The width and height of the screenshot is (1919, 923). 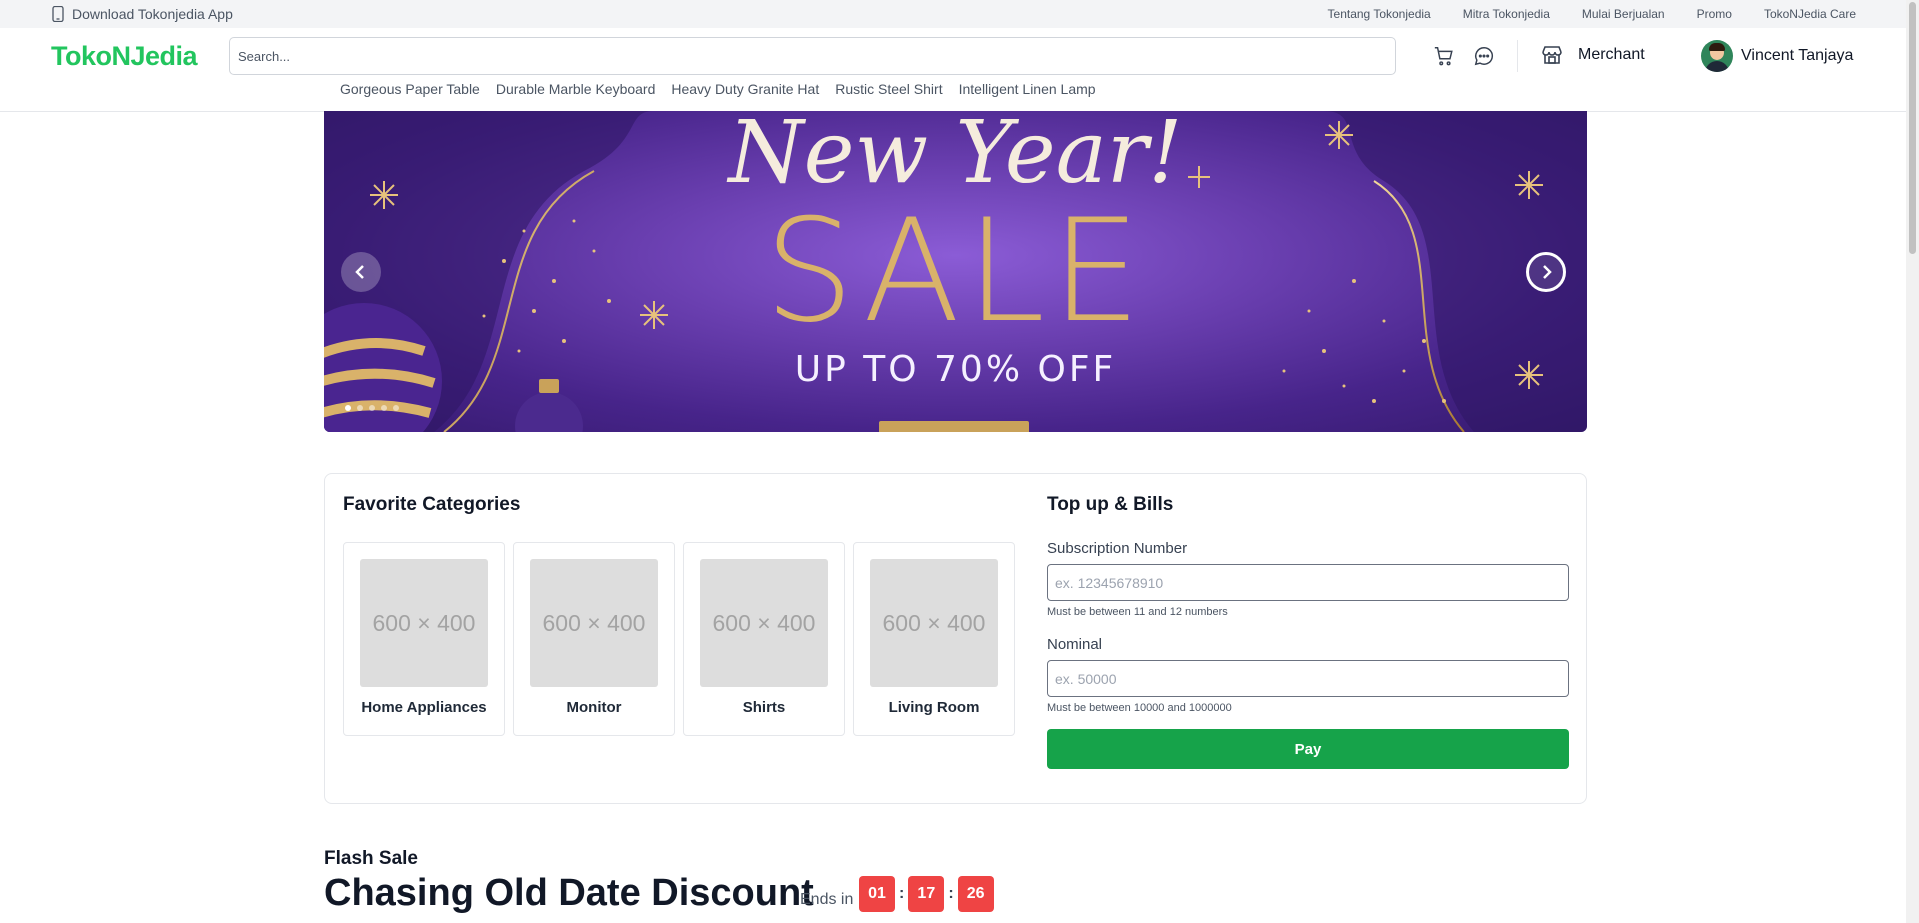 What do you see at coordinates (888, 89) in the screenshot?
I see `quick-link: Rustic Steel Shirt` at bounding box center [888, 89].